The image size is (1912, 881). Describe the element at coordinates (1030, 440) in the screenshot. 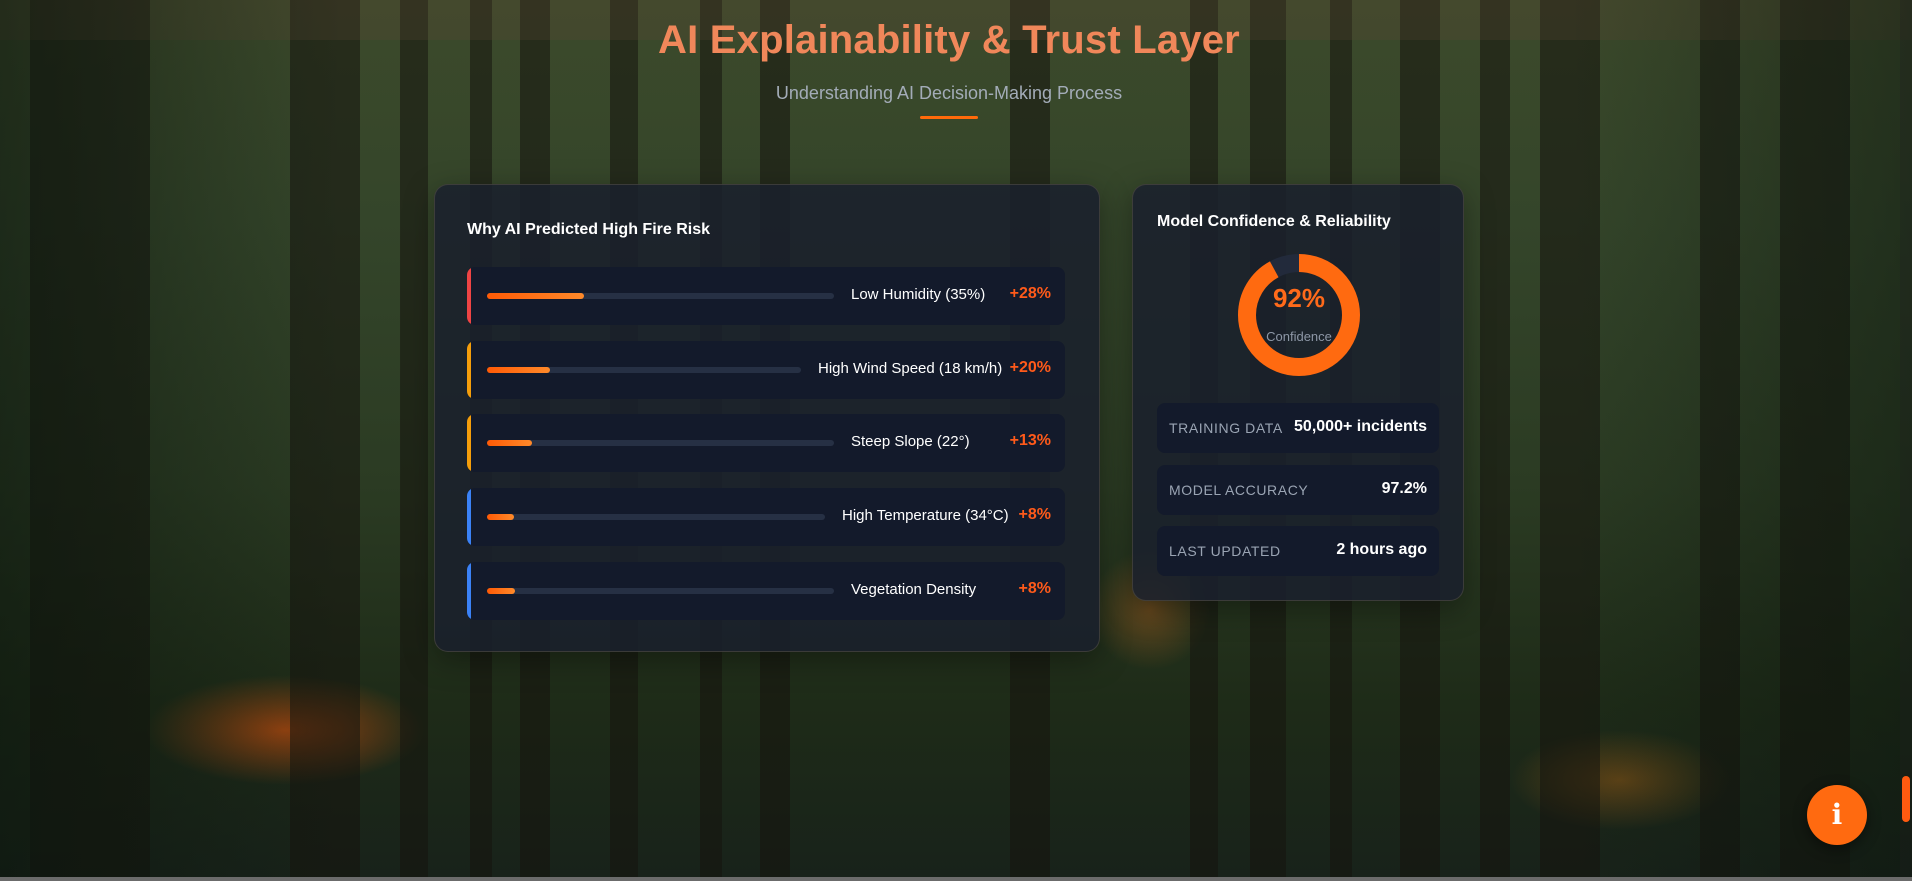

I see `factor-impact: +13%` at that location.